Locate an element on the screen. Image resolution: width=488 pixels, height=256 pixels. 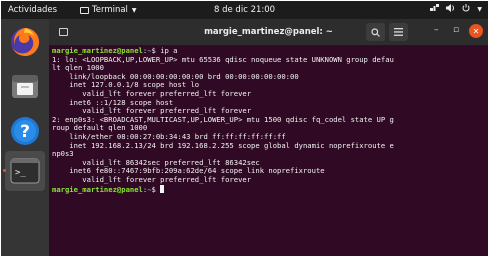
dock: ? >_ is located at coordinates (25, 137).